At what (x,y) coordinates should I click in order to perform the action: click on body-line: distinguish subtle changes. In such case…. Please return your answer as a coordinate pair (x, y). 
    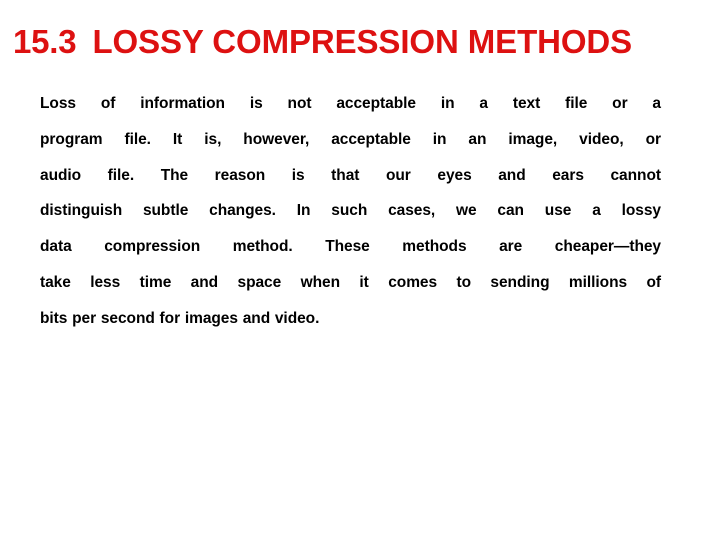
    Looking at the image, I should click on (350, 211).